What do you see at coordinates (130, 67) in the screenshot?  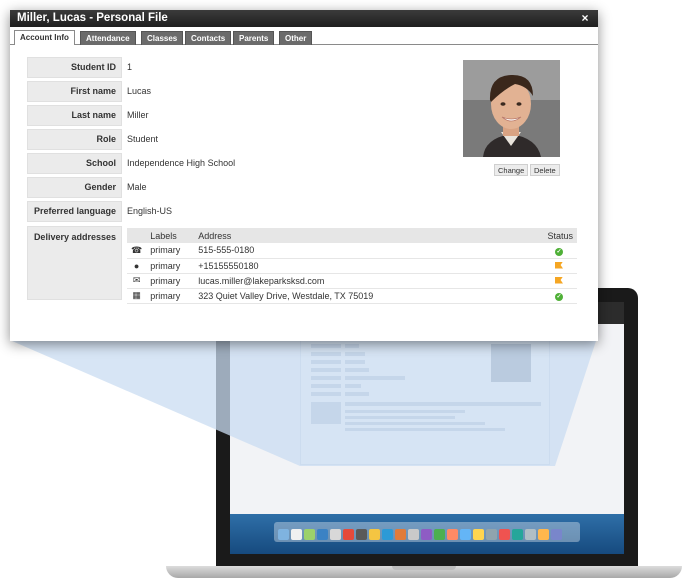 I see `student-id-value: 1` at bounding box center [130, 67].